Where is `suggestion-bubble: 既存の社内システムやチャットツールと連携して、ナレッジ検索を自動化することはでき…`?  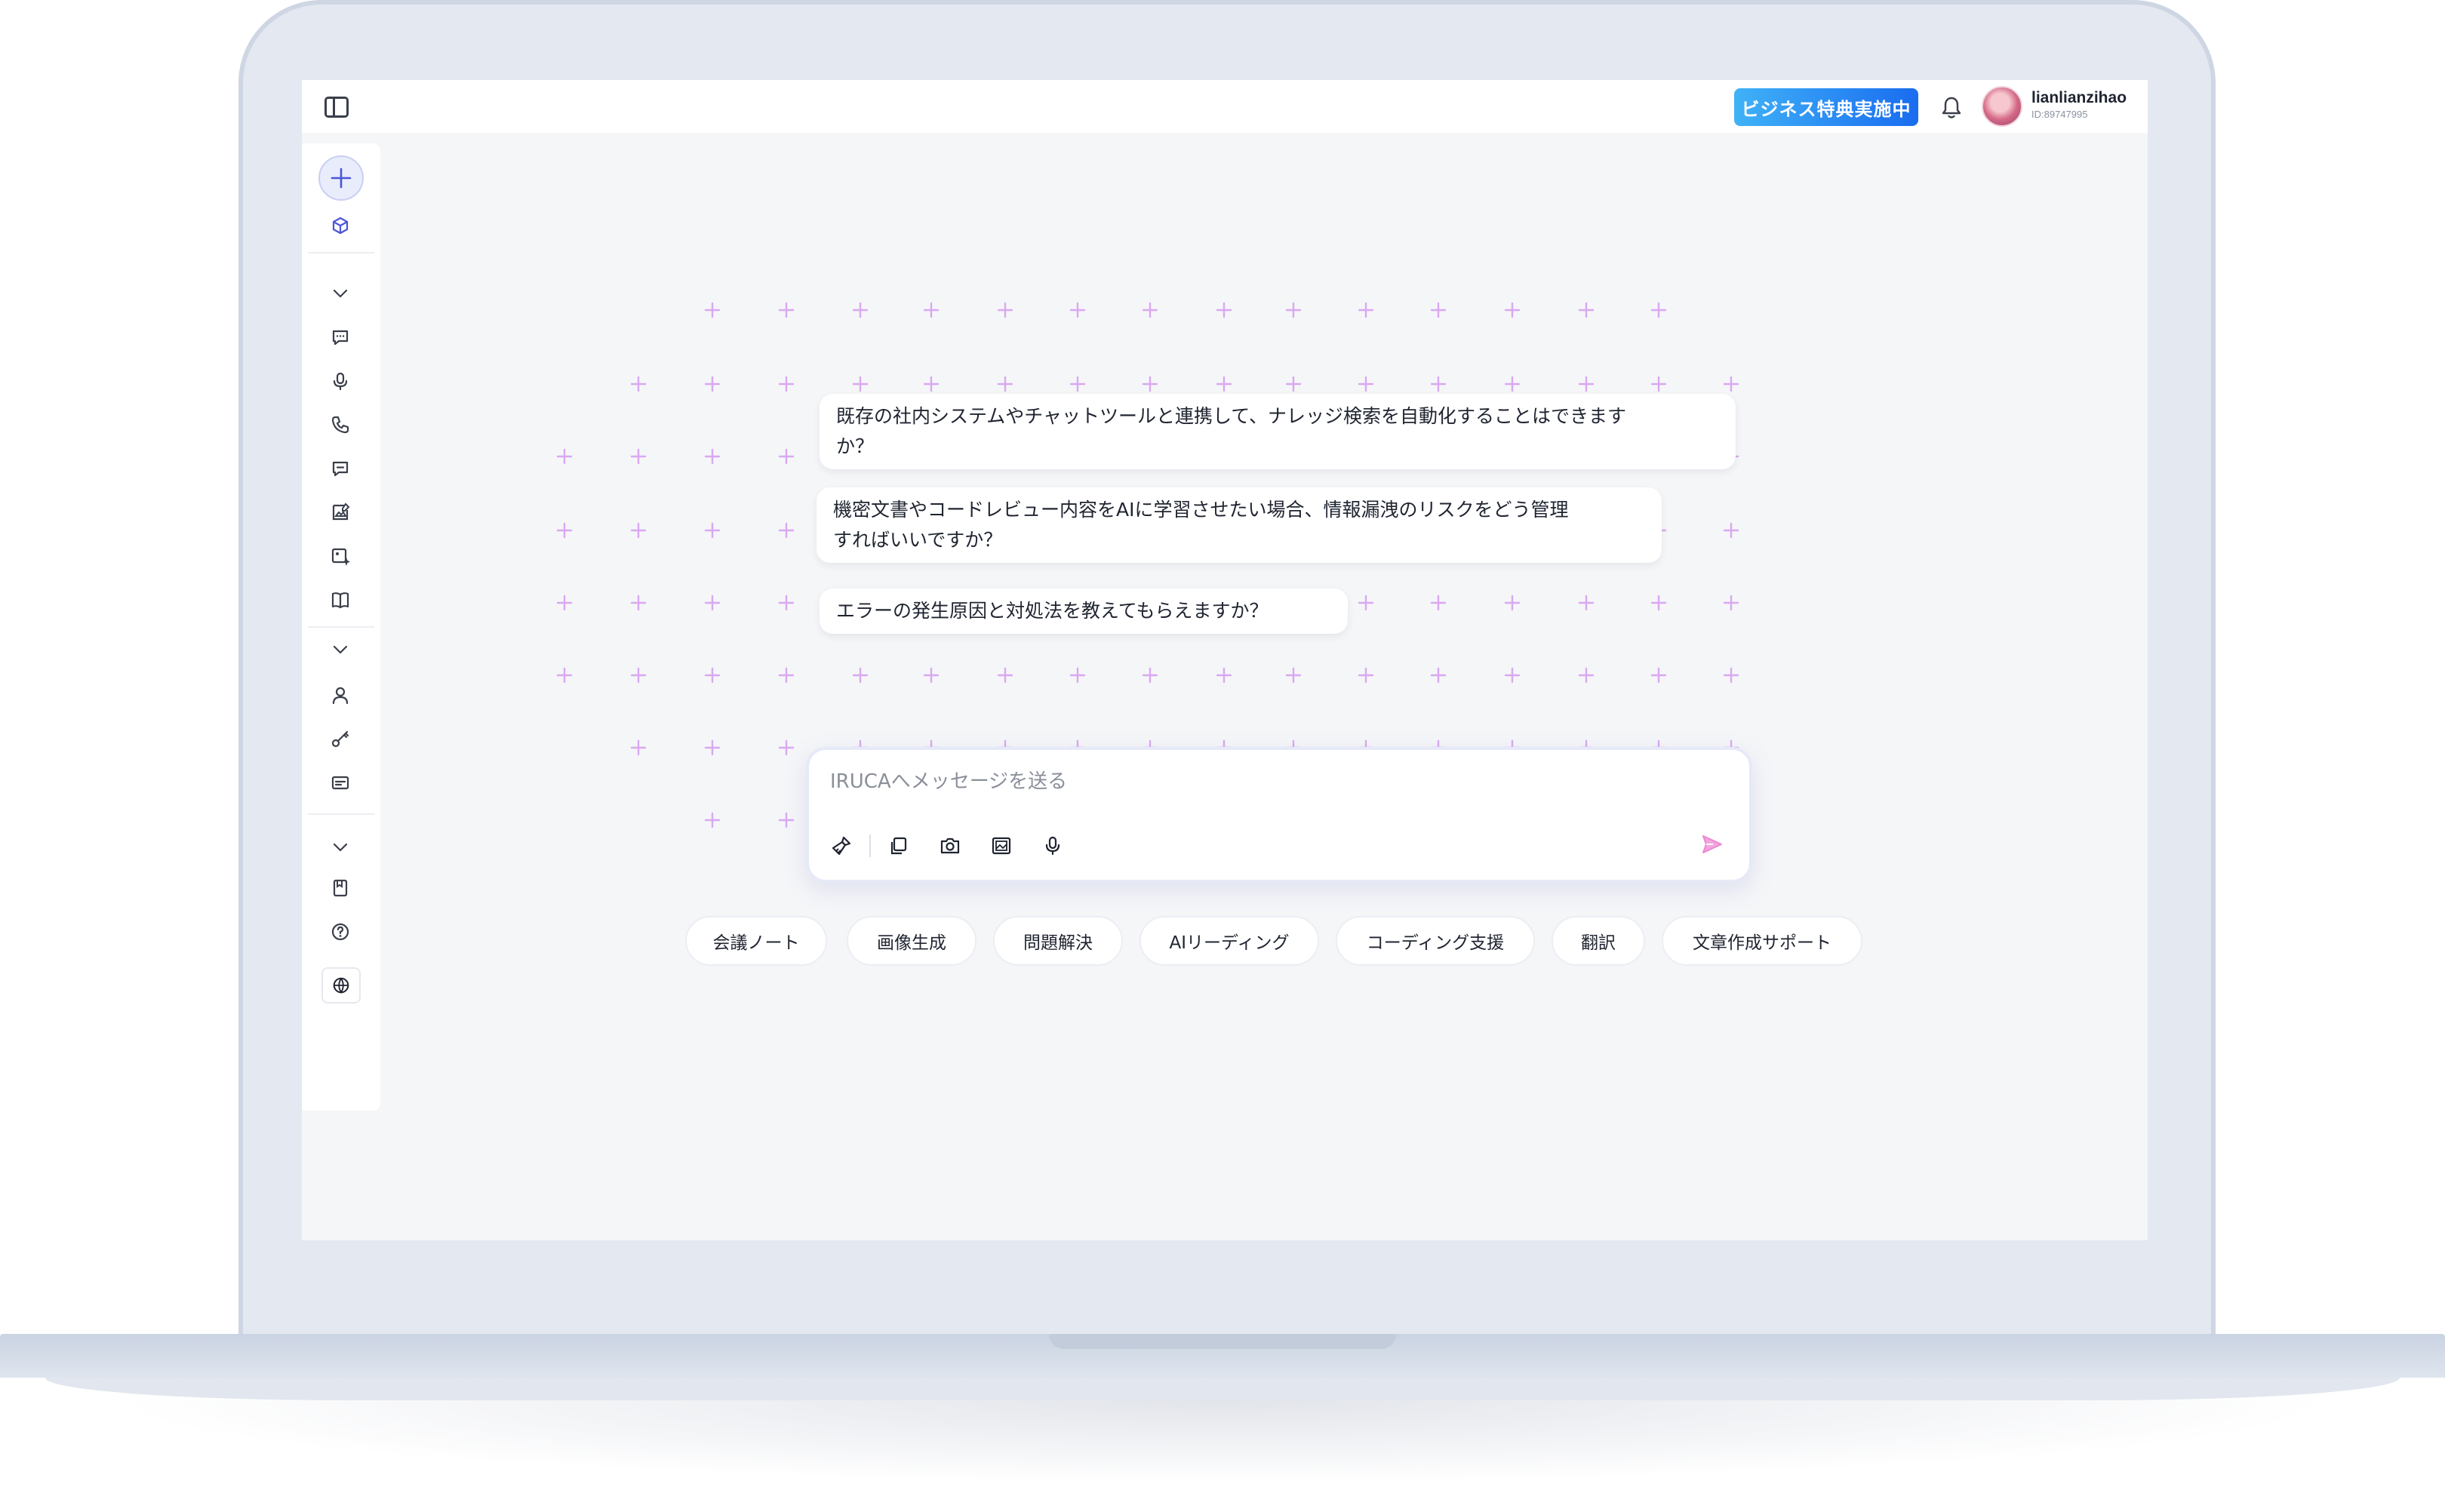 suggestion-bubble: 既存の社内システムやチャットツールと連携して、ナレッジ検索を自動化することはでき… is located at coordinates (1278, 431).